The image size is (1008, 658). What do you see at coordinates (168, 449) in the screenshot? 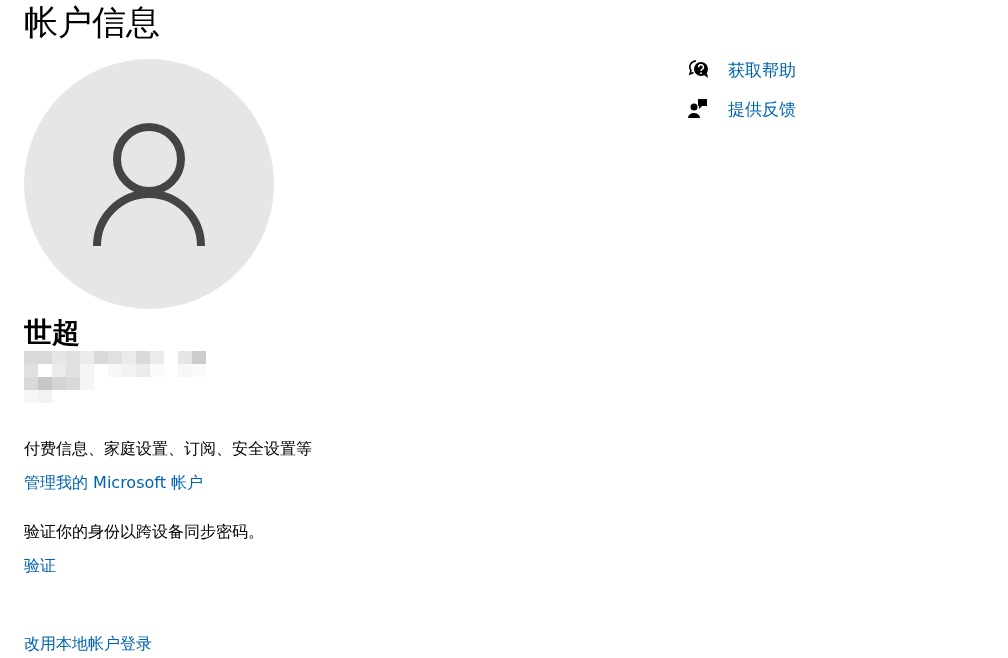
I see `section-description: 付费信息、家庭设置、订阅、安全设置等` at bounding box center [168, 449].